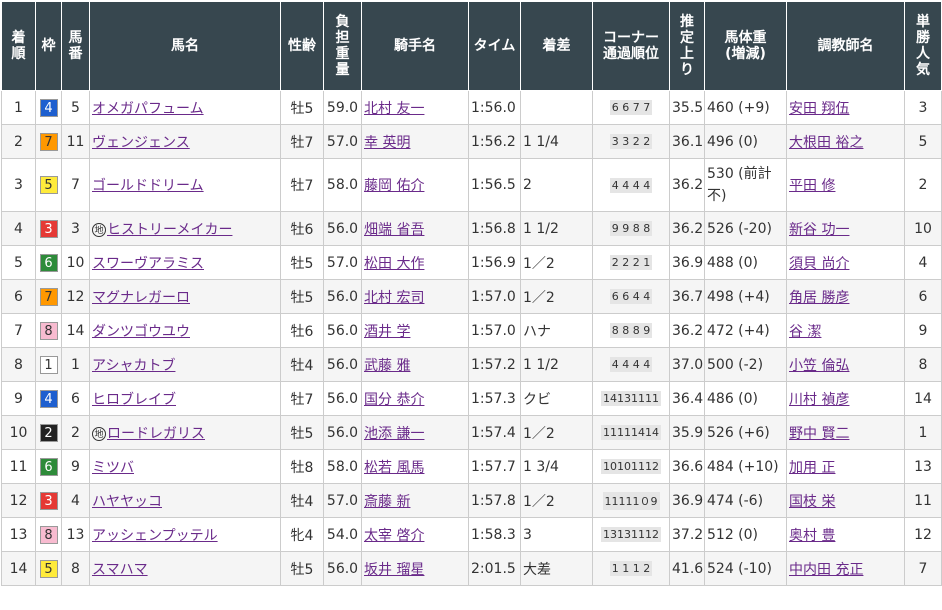 Image resolution: width=942 pixels, height=610 pixels. What do you see at coordinates (812, 502) in the screenshot?
I see `trainer-name-link: 国枝 栄` at bounding box center [812, 502].